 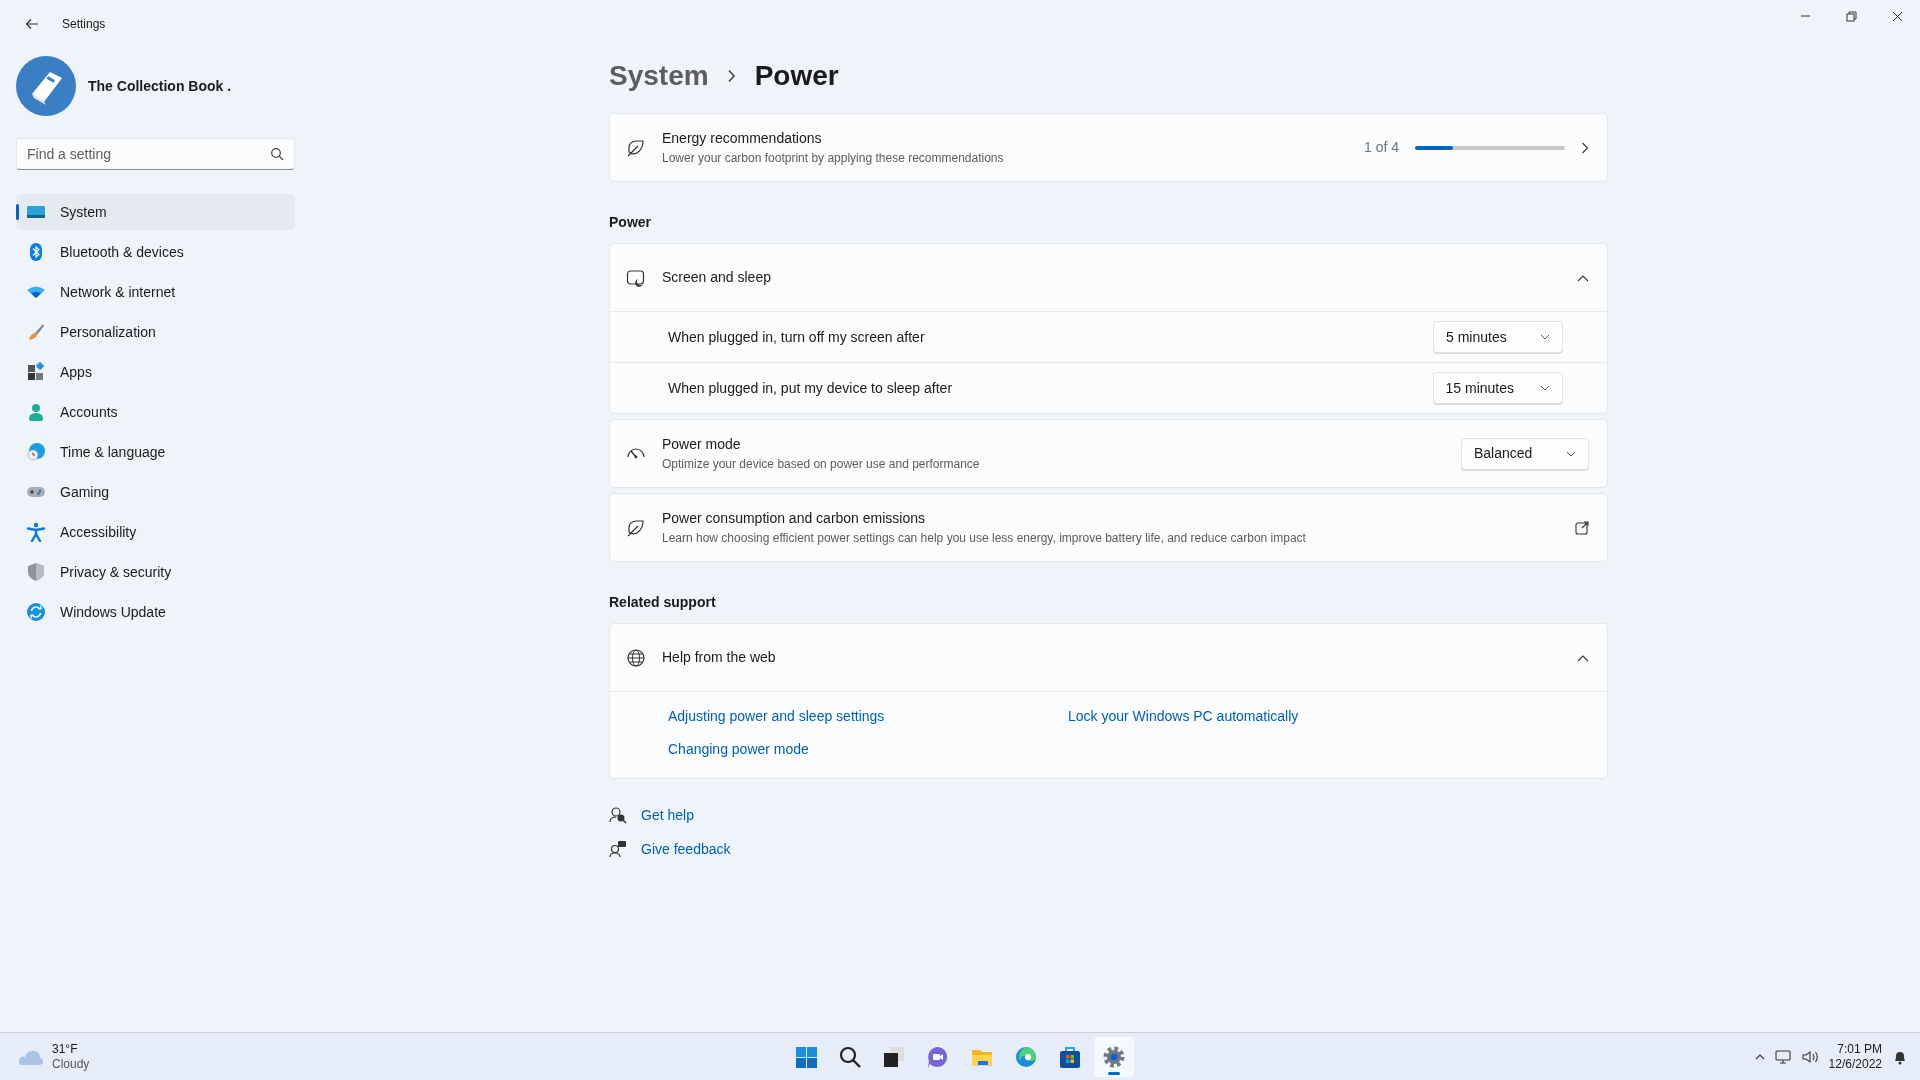 What do you see at coordinates (1381, 147) in the screenshot?
I see `progress-counter: 1 of 4` at bounding box center [1381, 147].